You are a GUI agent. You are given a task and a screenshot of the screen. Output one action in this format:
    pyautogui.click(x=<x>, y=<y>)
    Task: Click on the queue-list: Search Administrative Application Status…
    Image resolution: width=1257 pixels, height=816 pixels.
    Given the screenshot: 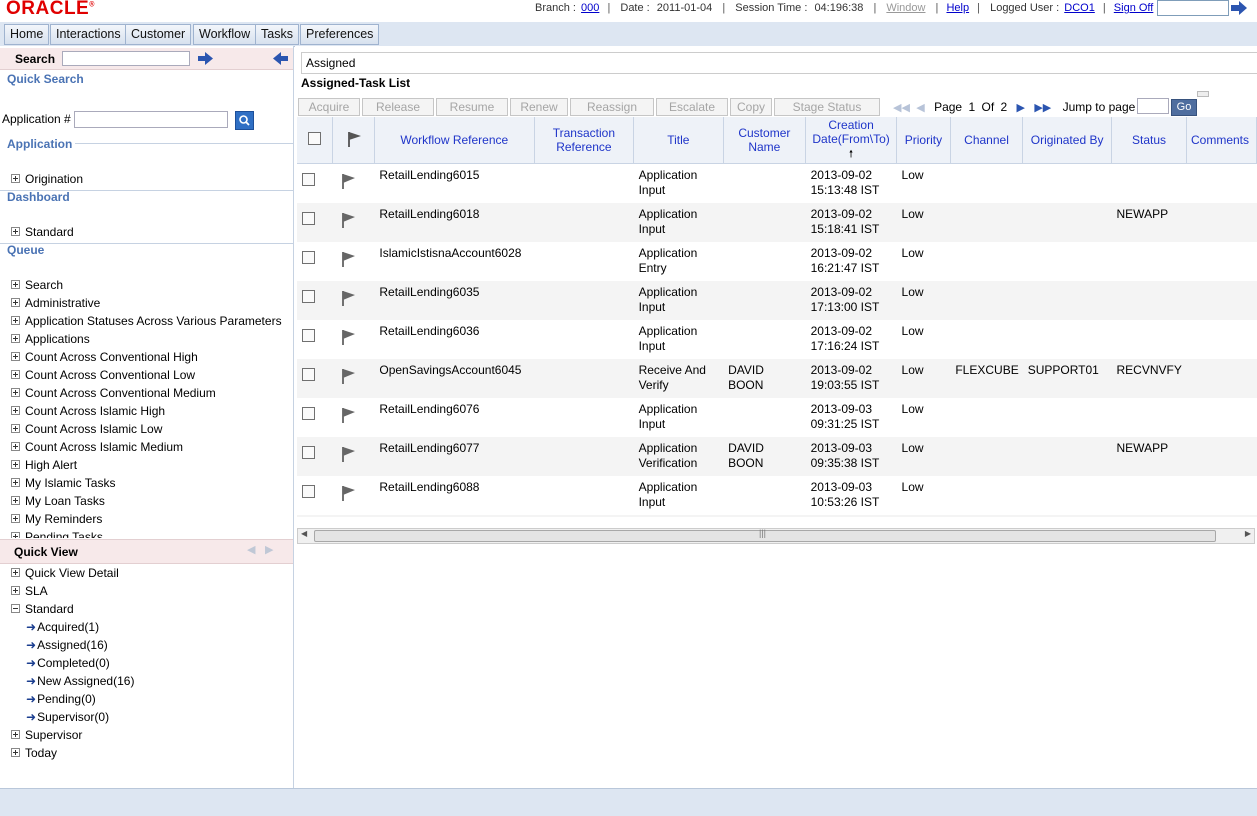 What is the action you would take?
    pyautogui.click(x=146, y=406)
    